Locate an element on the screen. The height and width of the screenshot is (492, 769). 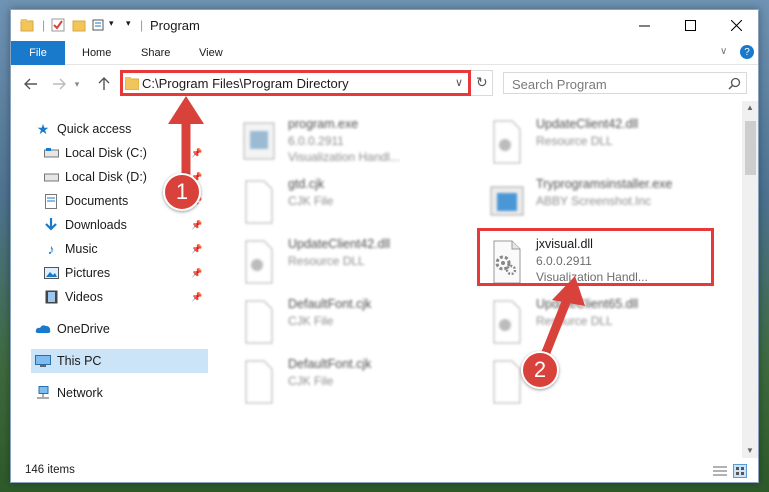
arrow-1-head is located at coordinates (186, 110).